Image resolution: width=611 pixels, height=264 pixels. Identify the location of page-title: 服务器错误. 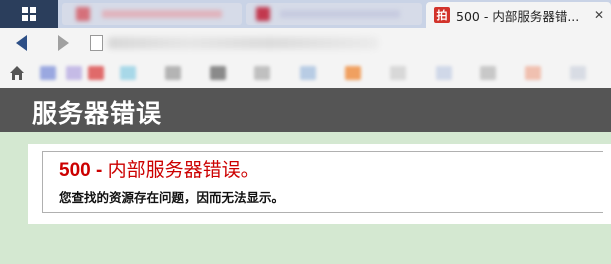
(97, 113).